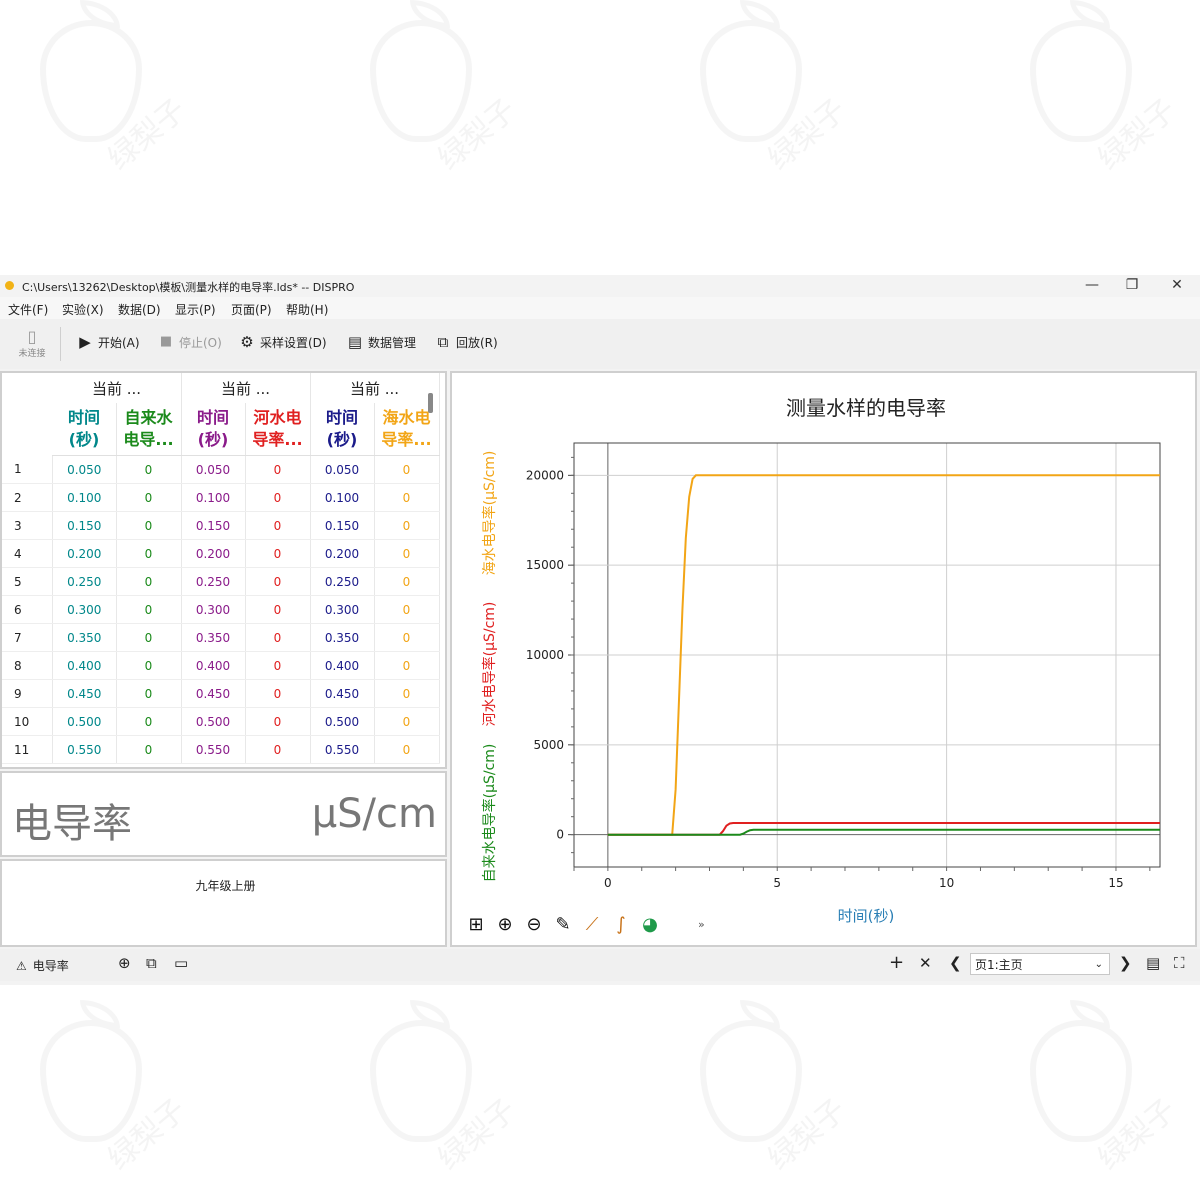  I want to click on page-select: 页1:主页 ⌄, so click(1040, 964).